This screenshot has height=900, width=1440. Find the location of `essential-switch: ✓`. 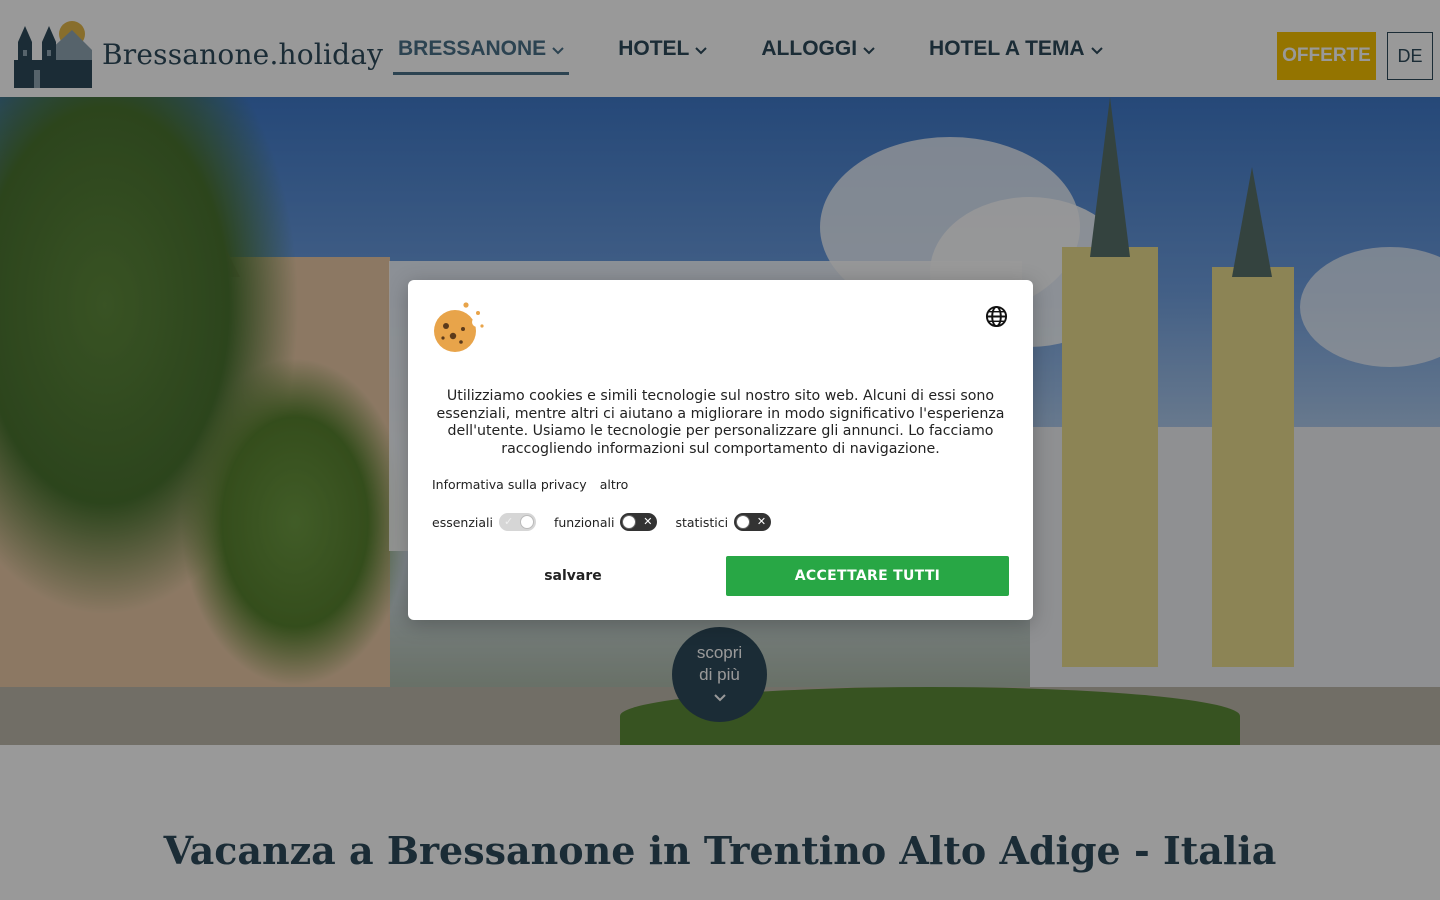

essential-switch: ✓ is located at coordinates (517, 522).